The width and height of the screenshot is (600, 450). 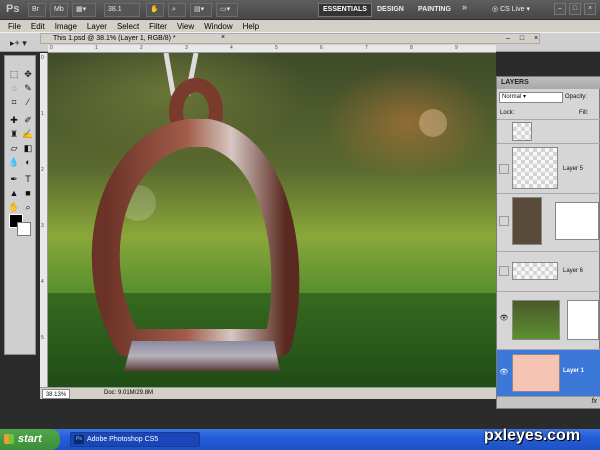 I want to click on minibridge-icon: Mb, so click(x=59, y=10).